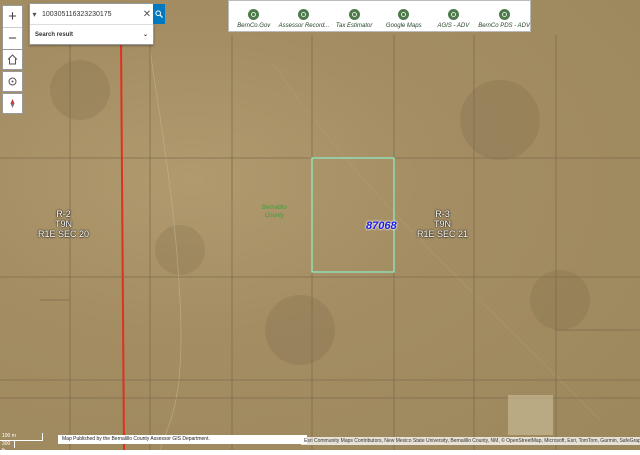 This screenshot has width=640, height=455. I want to click on search-icon, so click(159, 14).